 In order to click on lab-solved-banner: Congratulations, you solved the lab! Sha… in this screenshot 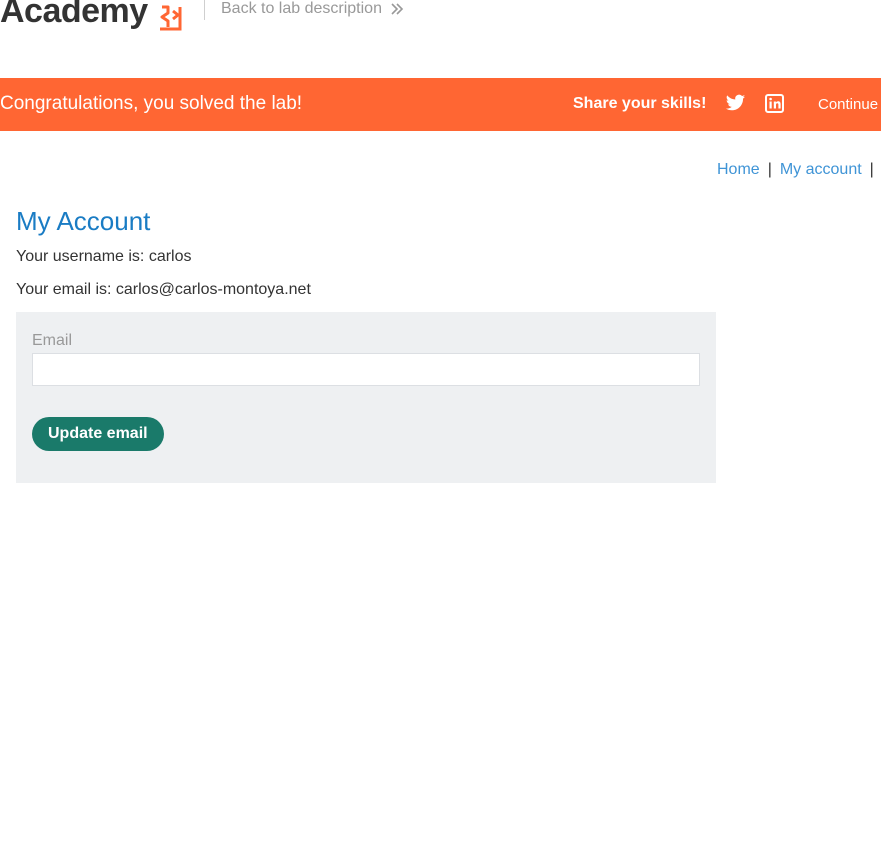, I will do `click(440, 104)`.